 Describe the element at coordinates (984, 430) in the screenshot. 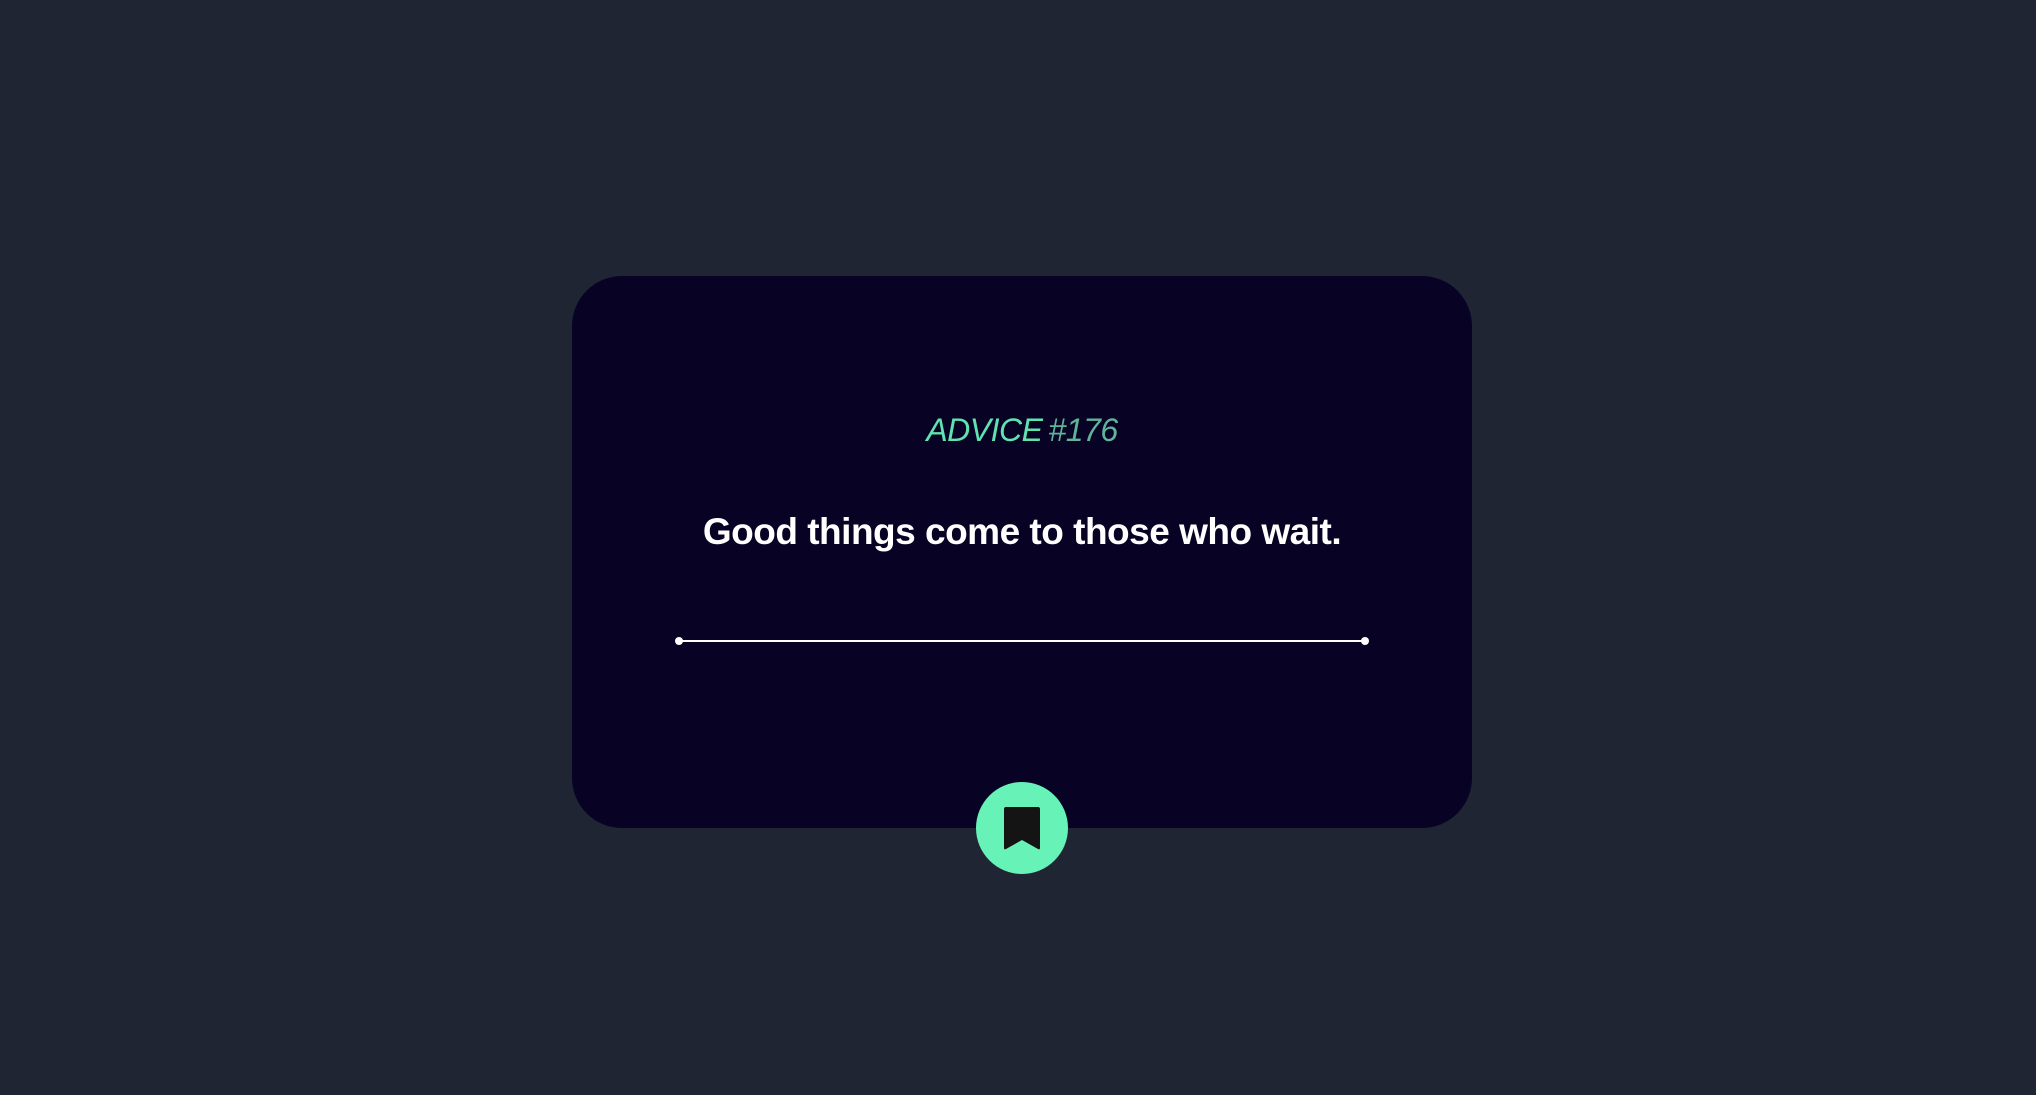

I see `advice-label: ADVICE` at that location.